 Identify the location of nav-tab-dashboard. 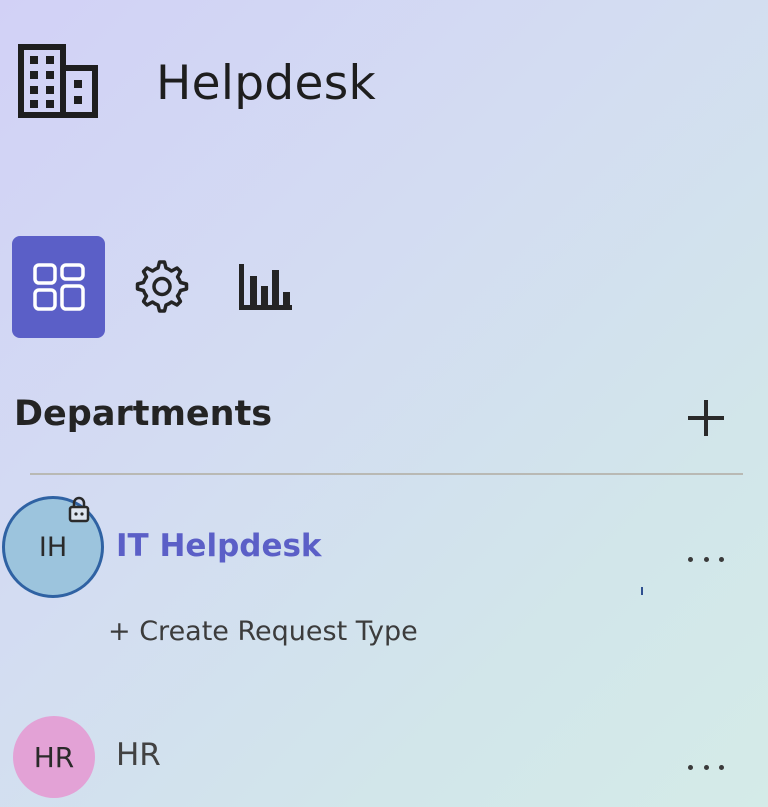
(58, 287).